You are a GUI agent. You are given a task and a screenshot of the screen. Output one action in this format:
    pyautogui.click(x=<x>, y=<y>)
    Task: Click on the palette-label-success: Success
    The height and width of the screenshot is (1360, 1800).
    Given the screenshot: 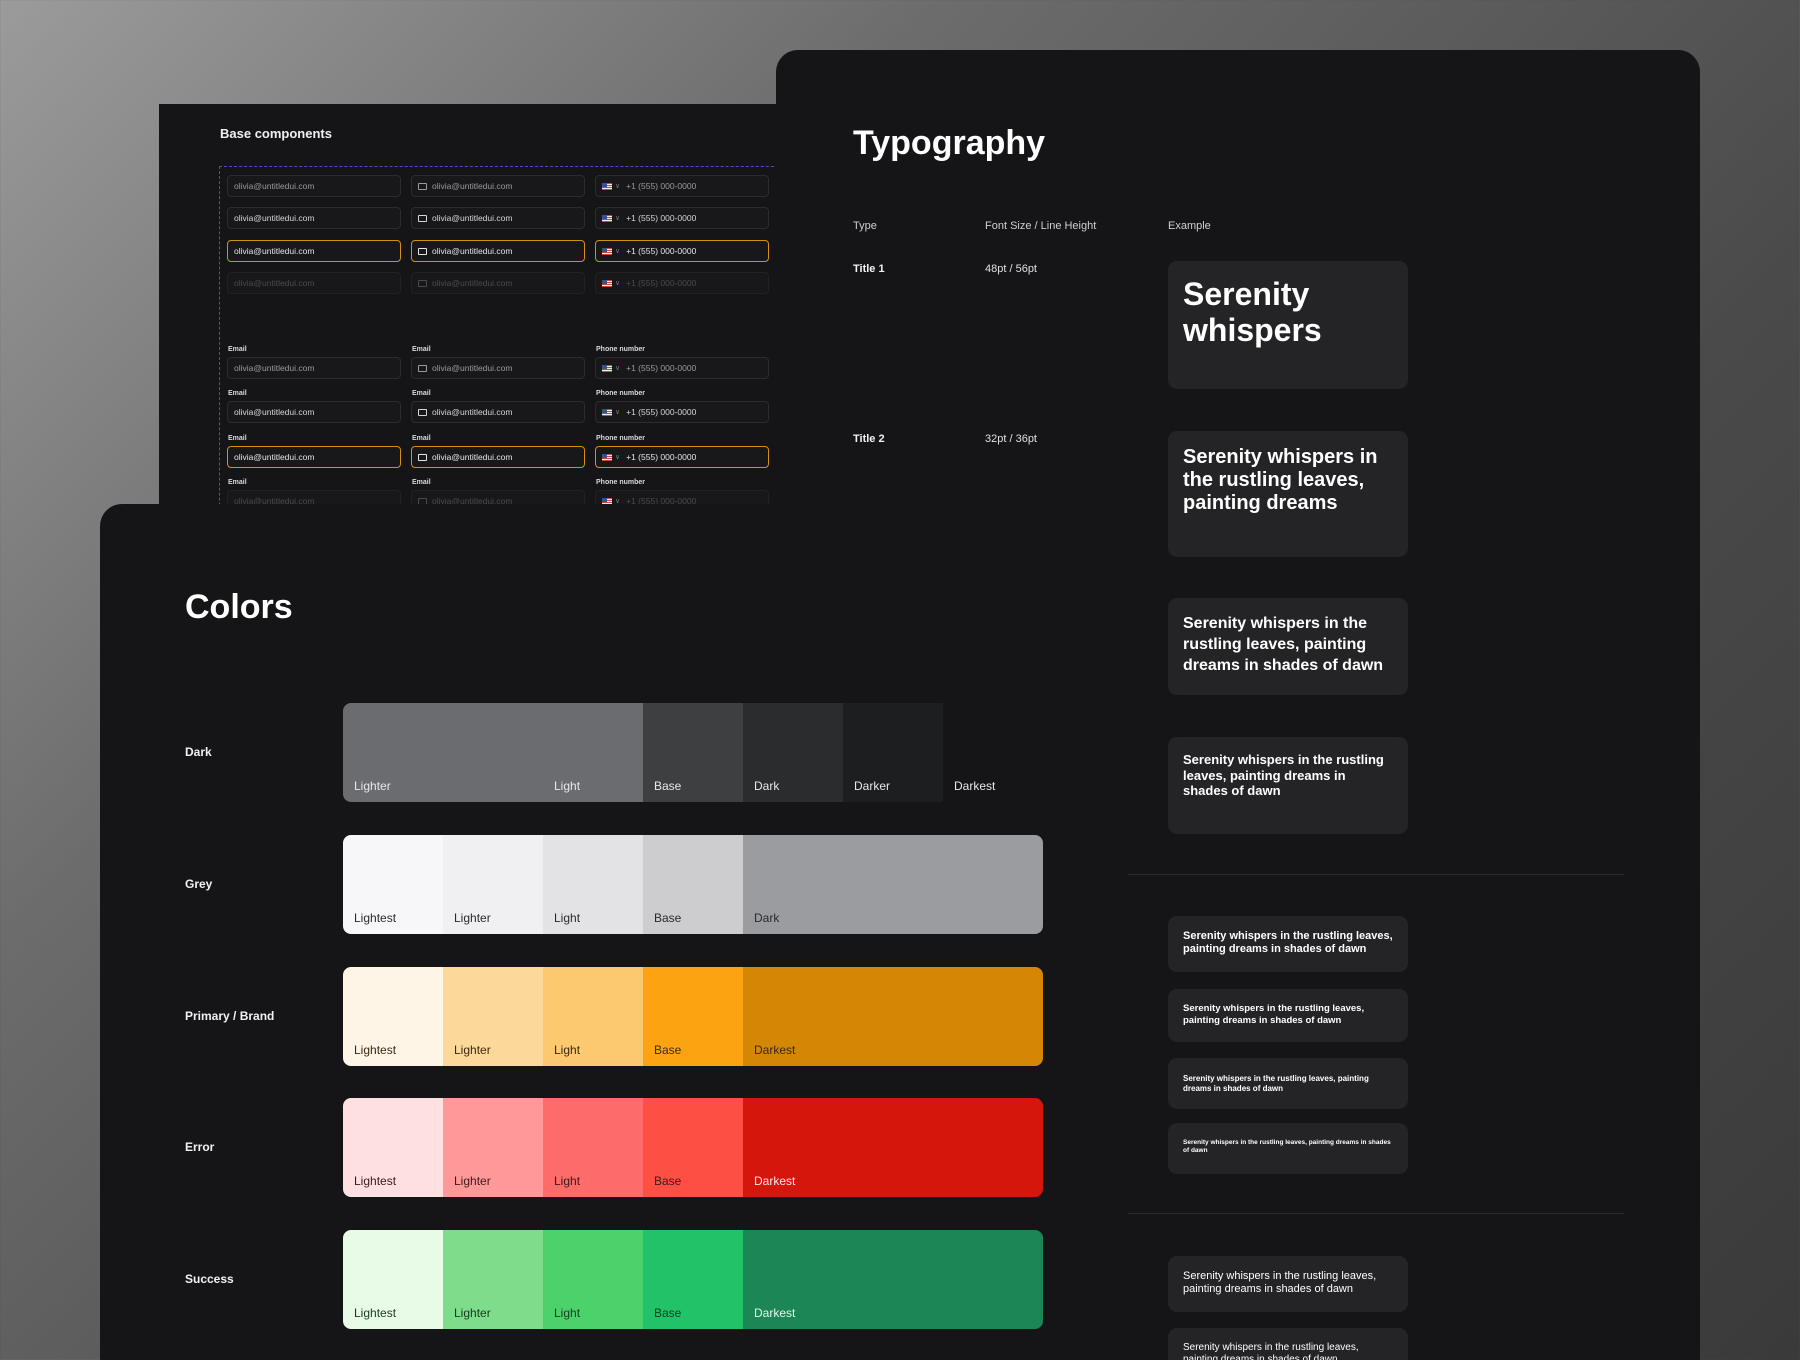 What is the action you would take?
    pyautogui.click(x=209, y=1279)
    